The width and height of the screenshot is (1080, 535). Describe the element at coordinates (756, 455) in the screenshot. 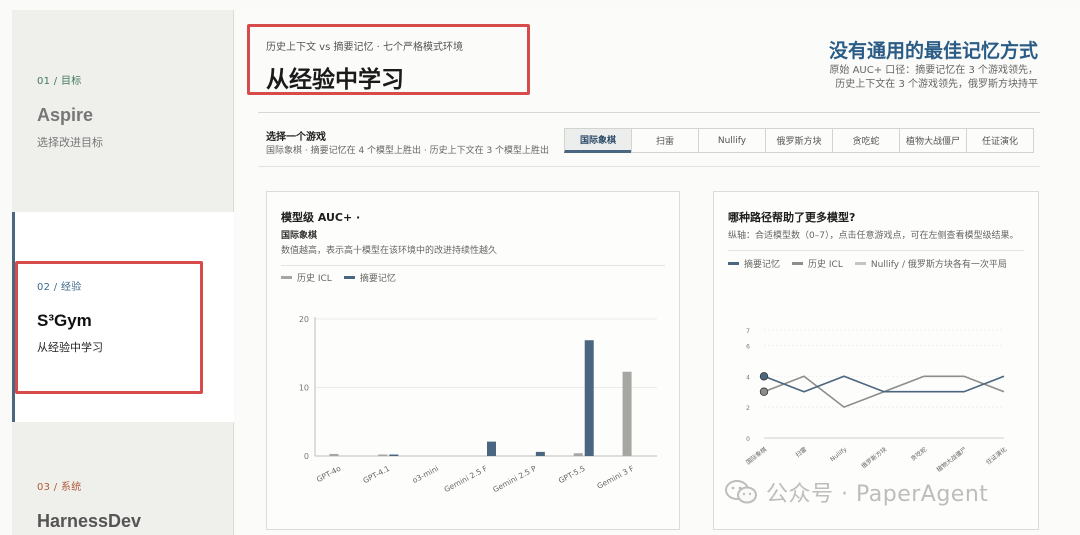

I see `x-tick-label: 国际象棋` at that location.